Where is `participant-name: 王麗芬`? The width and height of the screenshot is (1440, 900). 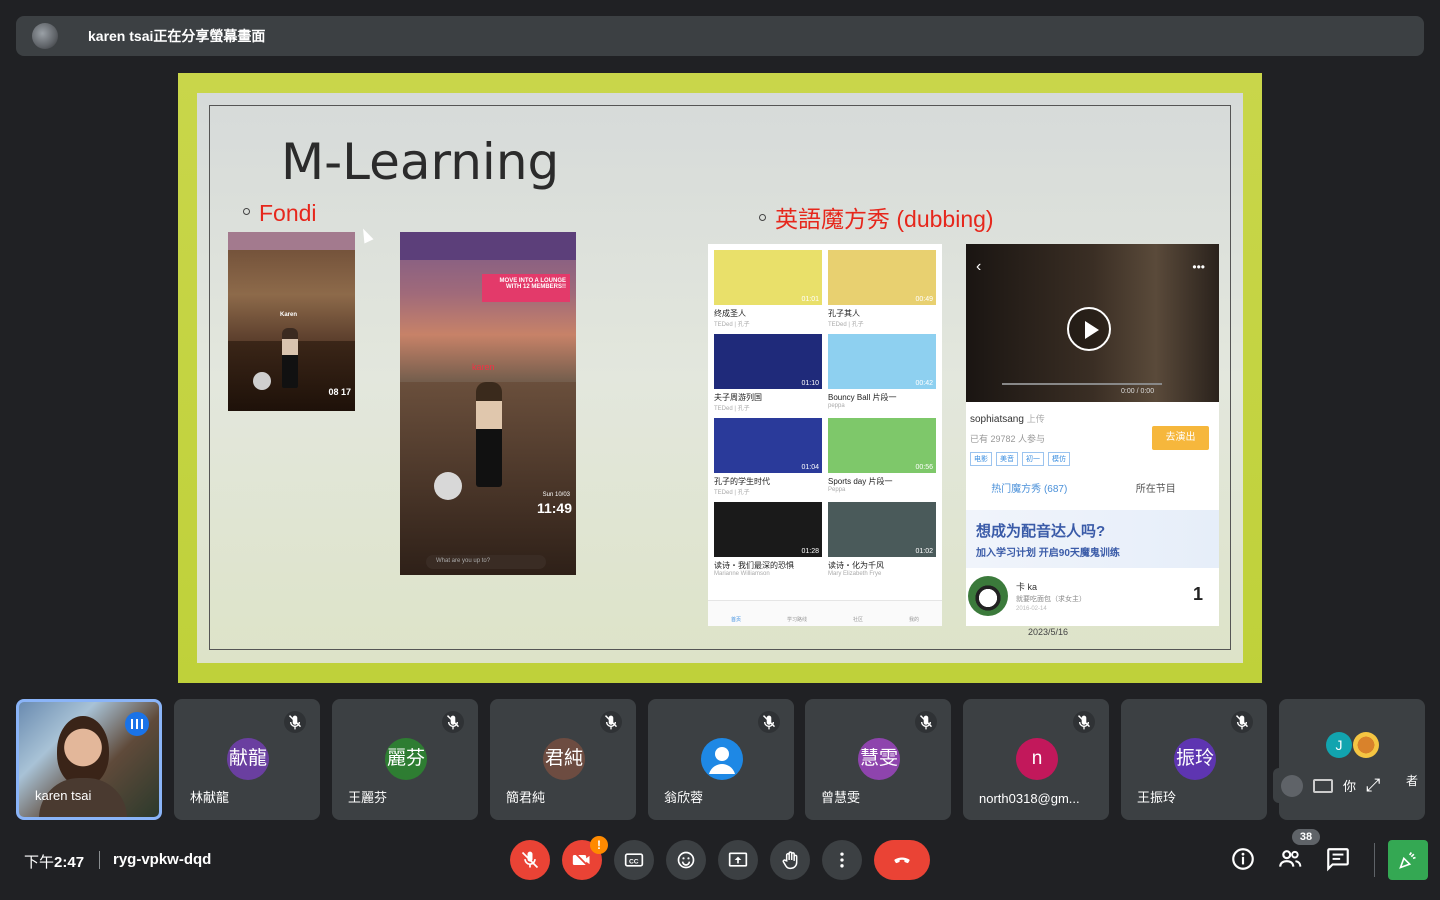
participant-name: 王麗芬 is located at coordinates (368, 797).